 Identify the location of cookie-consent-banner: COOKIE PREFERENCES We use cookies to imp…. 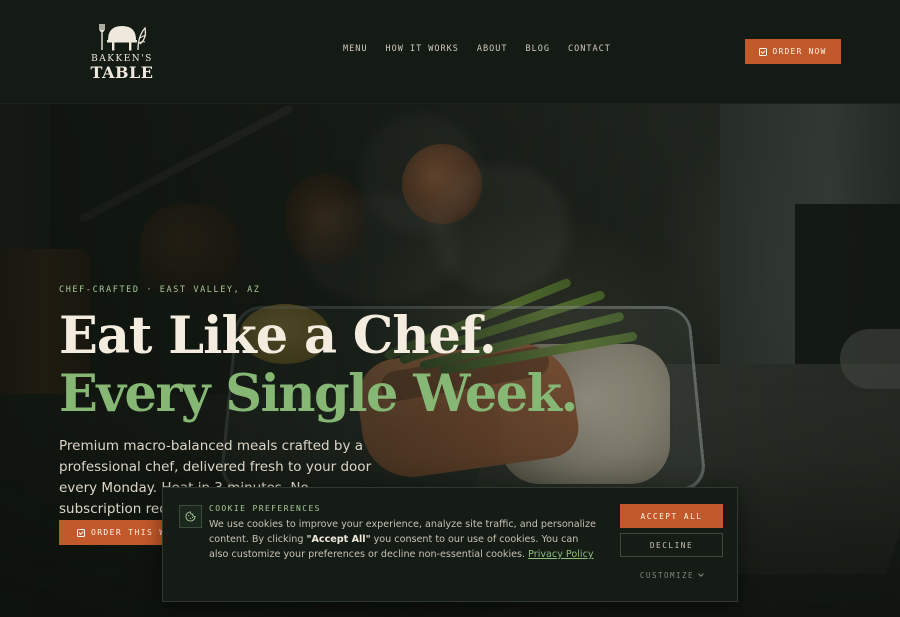
(450, 544).